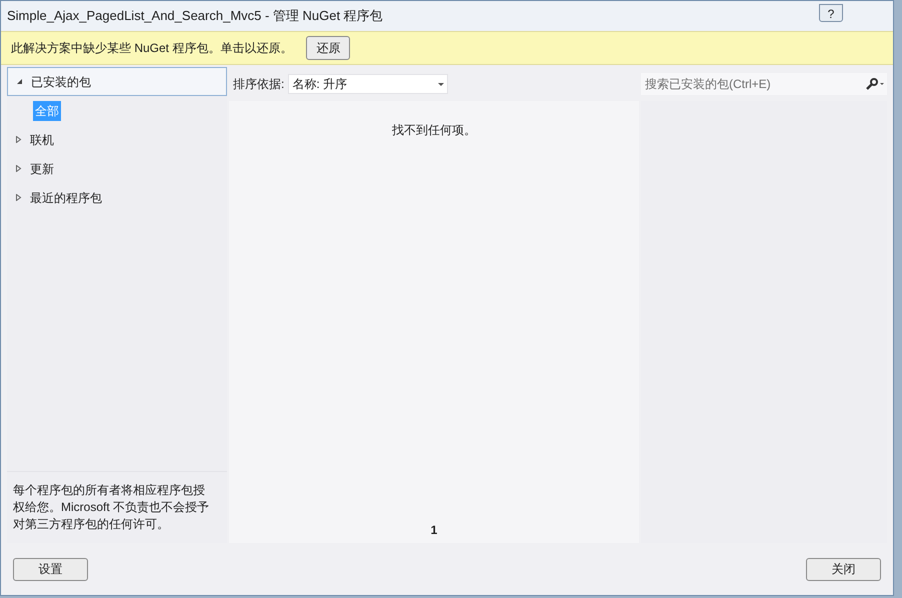  Describe the element at coordinates (368, 84) in the screenshot. I see `sort-dropdown: 名称: 升序` at that location.